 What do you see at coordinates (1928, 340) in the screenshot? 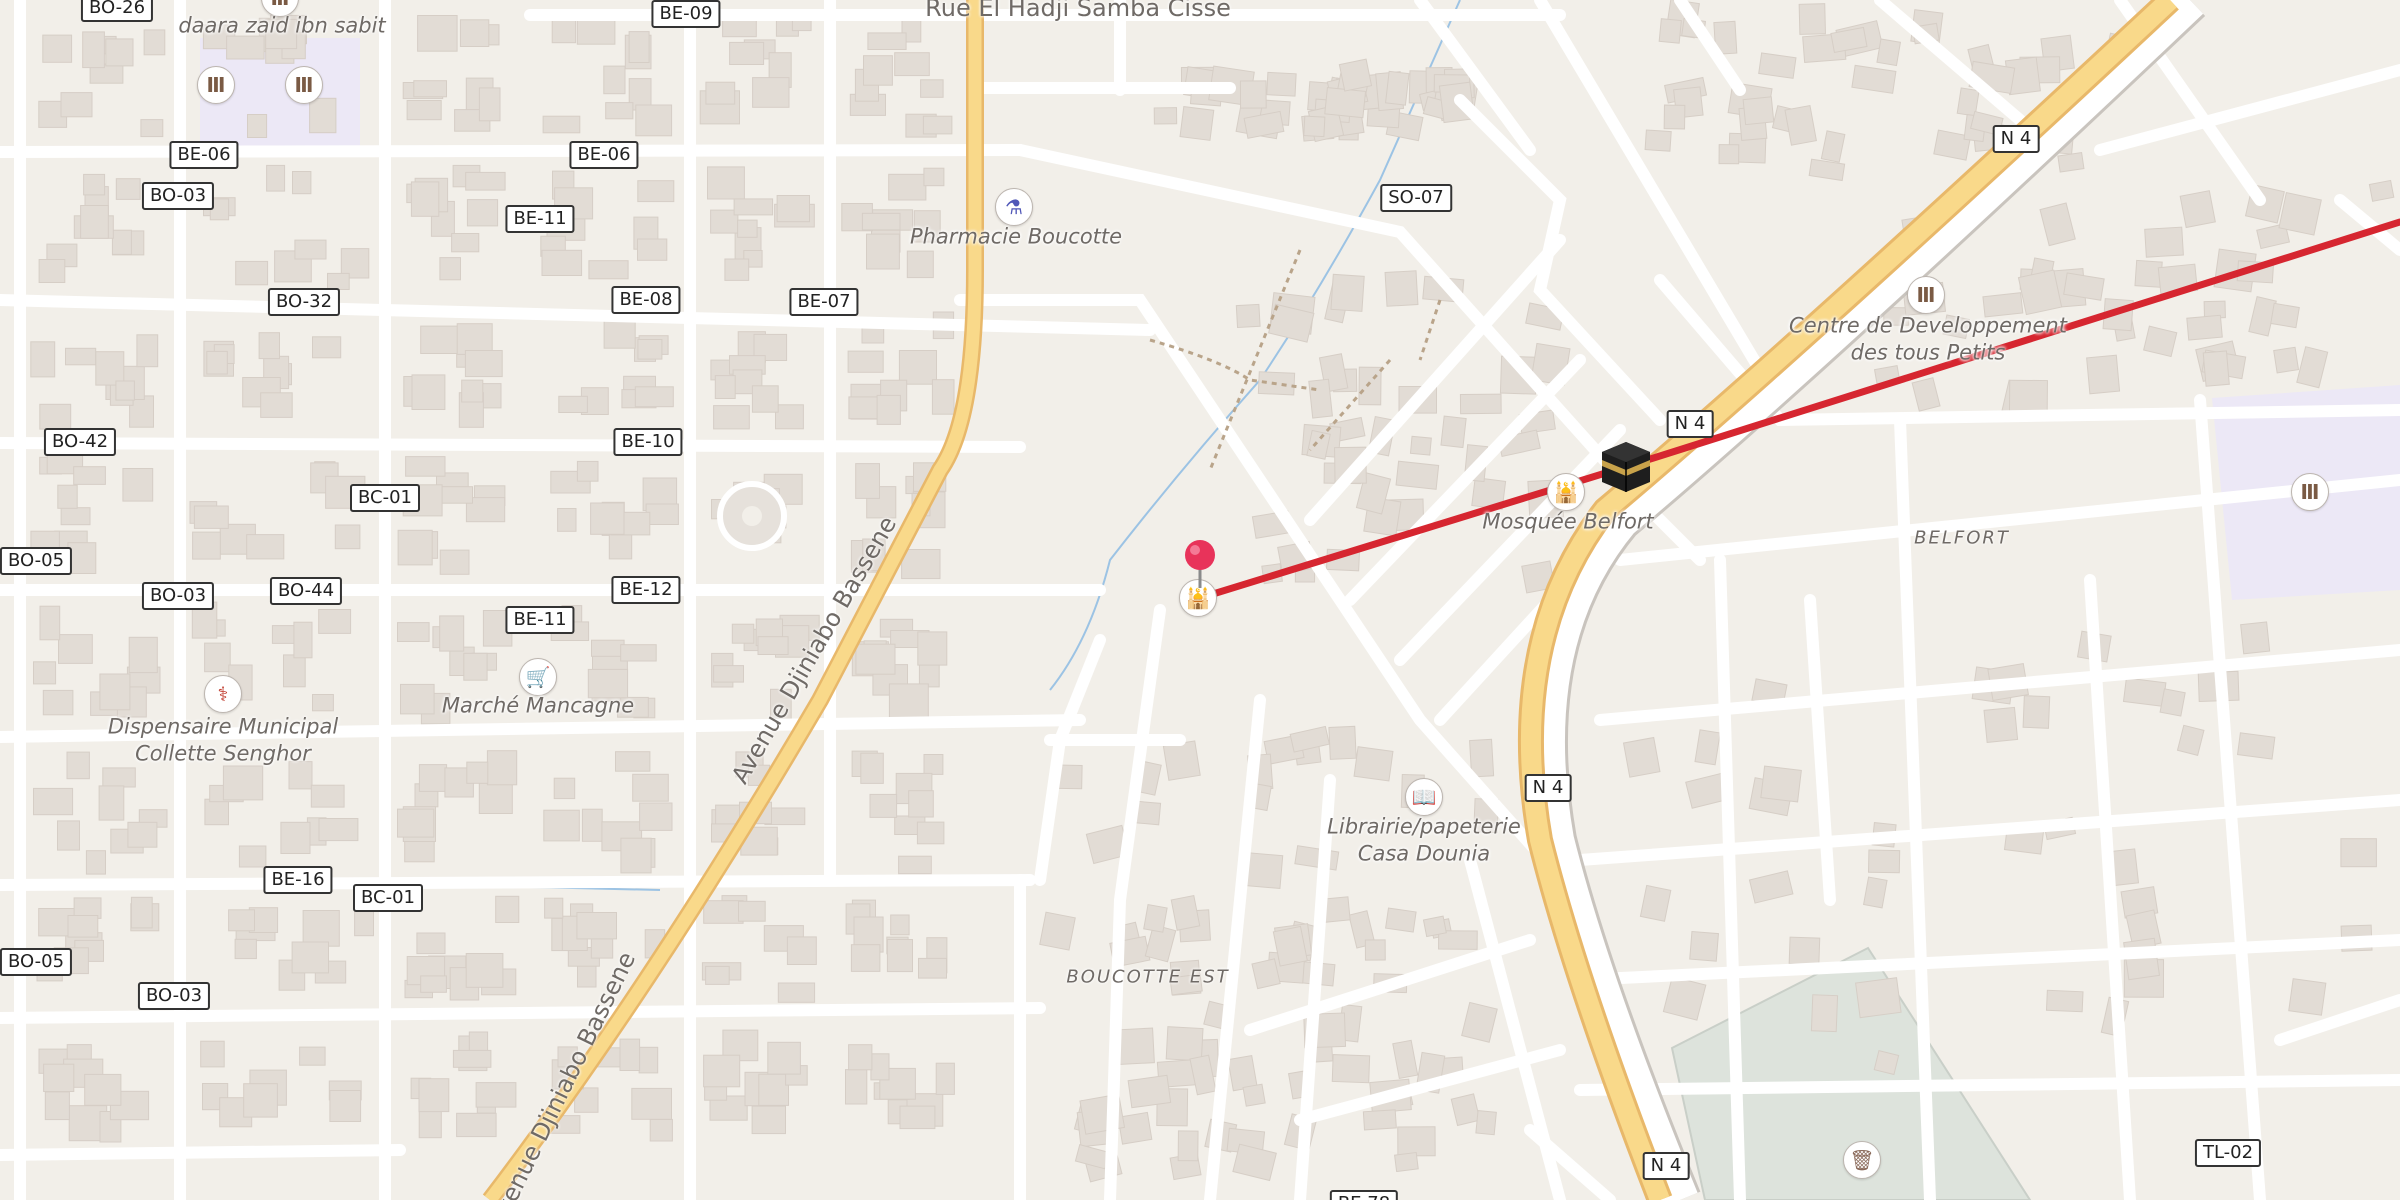
I see `poi-label-centre: Centre de Developpement des tous Petits` at bounding box center [1928, 340].